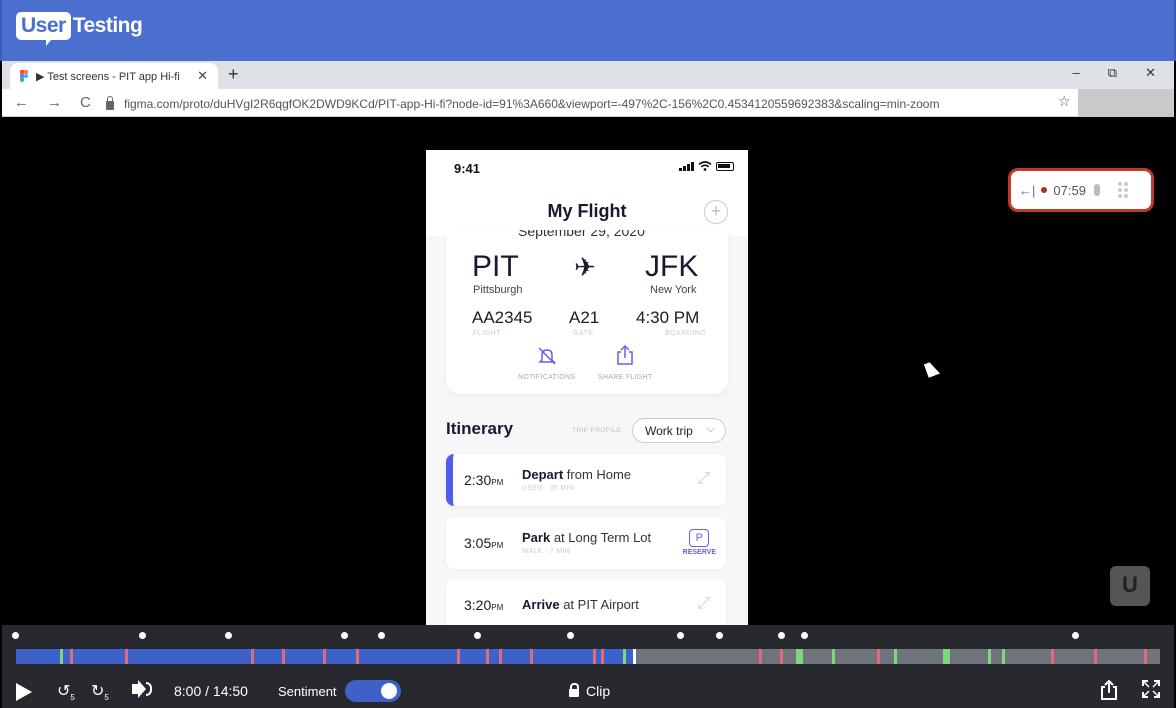 The image size is (1176, 708). I want to click on forward-icon: →, so click(54, 102).